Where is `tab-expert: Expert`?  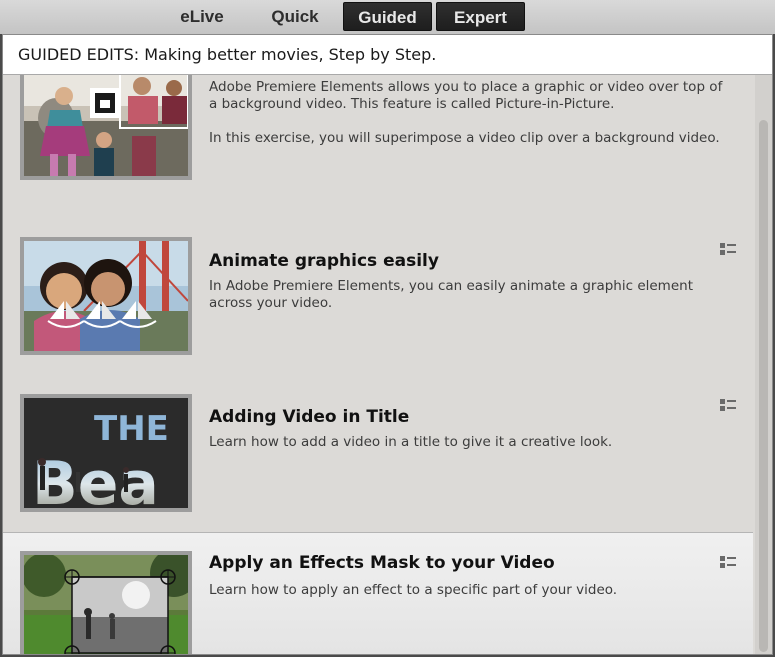
tab-expert: Expert is located at coordinates (480, 16).